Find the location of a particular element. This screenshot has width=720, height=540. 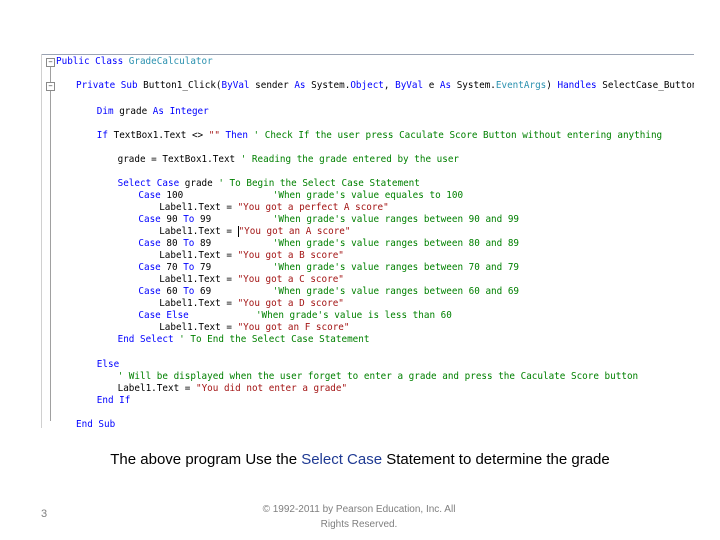

caption-highlight: Select Case is located at coordinates (342, 459).